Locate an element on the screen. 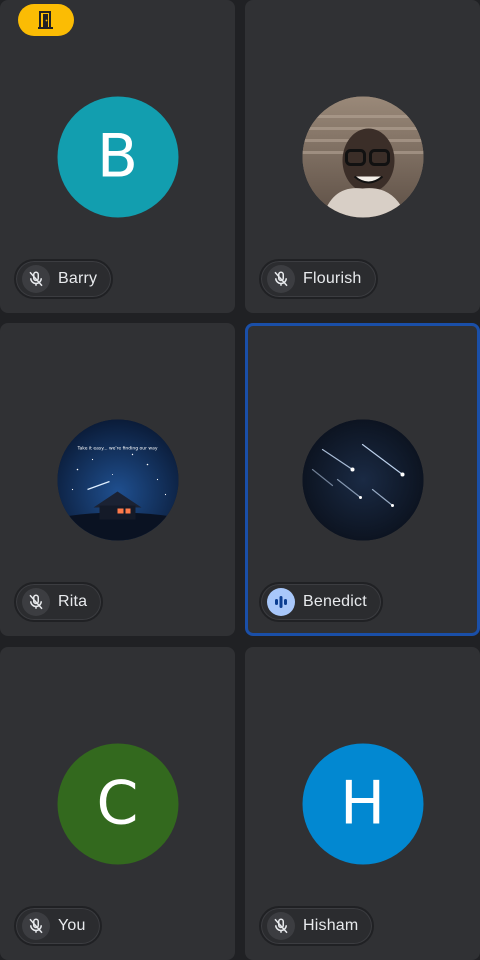 The width and height of the screenshot is (480, 960). avatar: H is located at coordinates (362, 803).